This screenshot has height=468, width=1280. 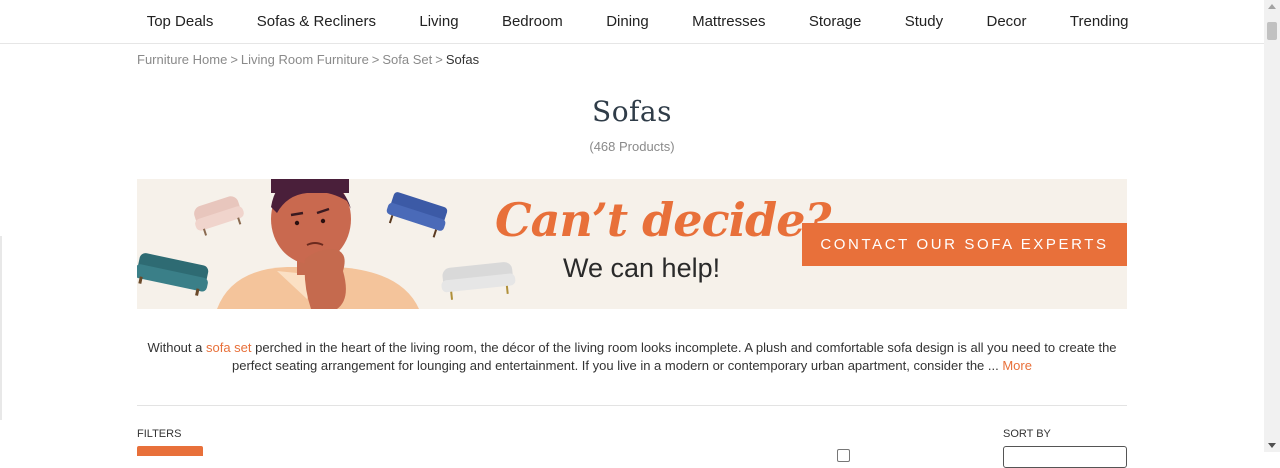 I want to click on product-count: (468 Products), so click(x=632, y=146).